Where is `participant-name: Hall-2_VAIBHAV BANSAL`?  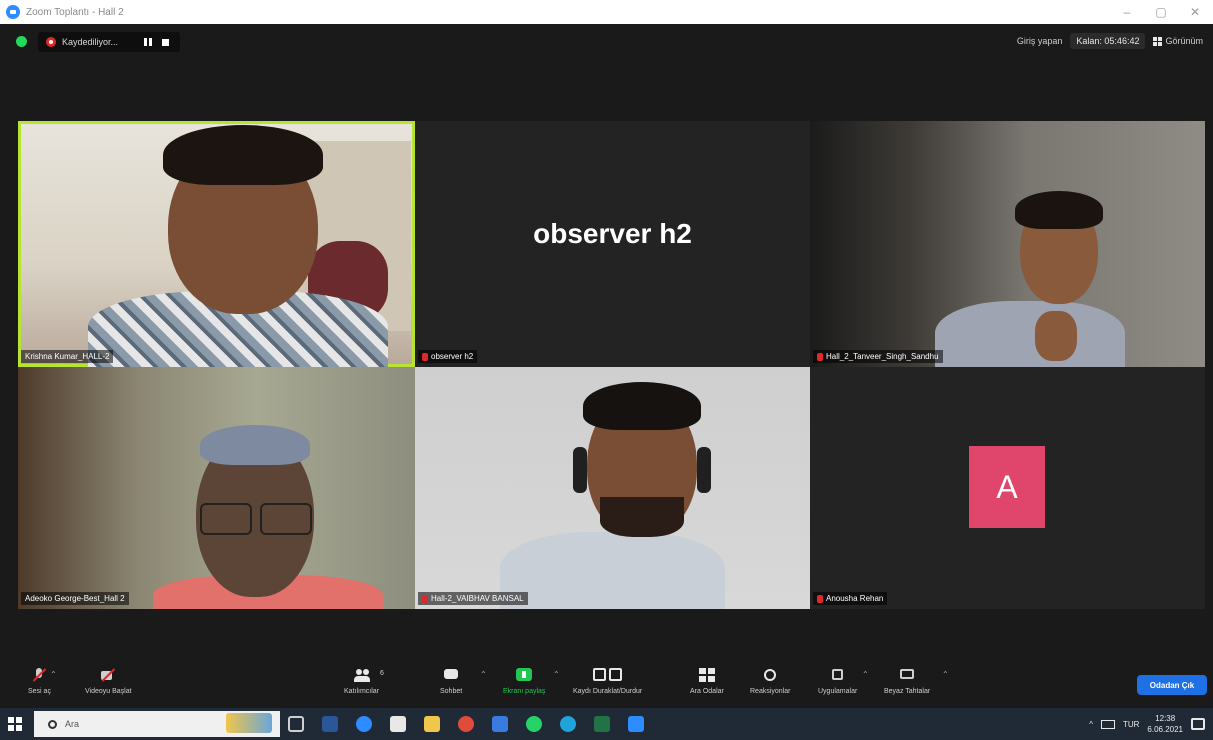 participant-name: Hall-2_VAIBHAV BANSAL is located at coordinates (477, 598).